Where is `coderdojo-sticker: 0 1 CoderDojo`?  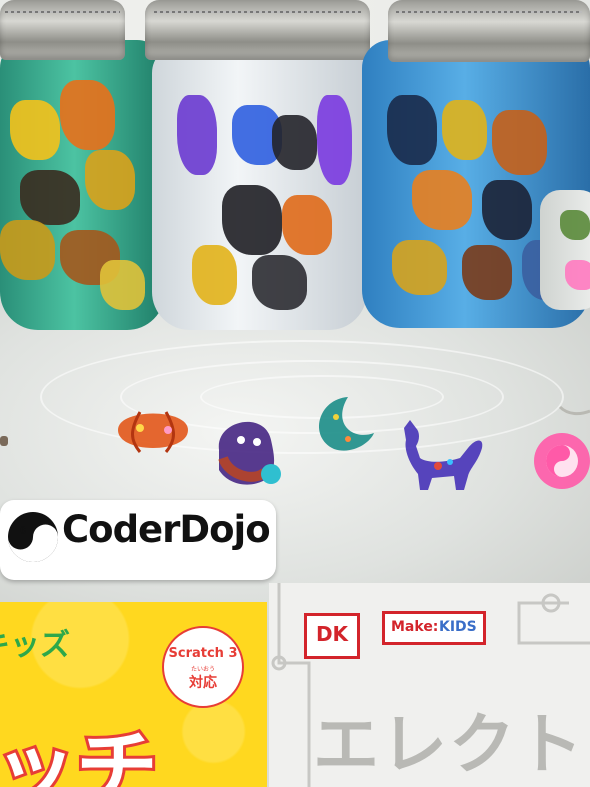 coderdojo-sticker: 0 1 CoderDojo is located at coordinates (138, 540).